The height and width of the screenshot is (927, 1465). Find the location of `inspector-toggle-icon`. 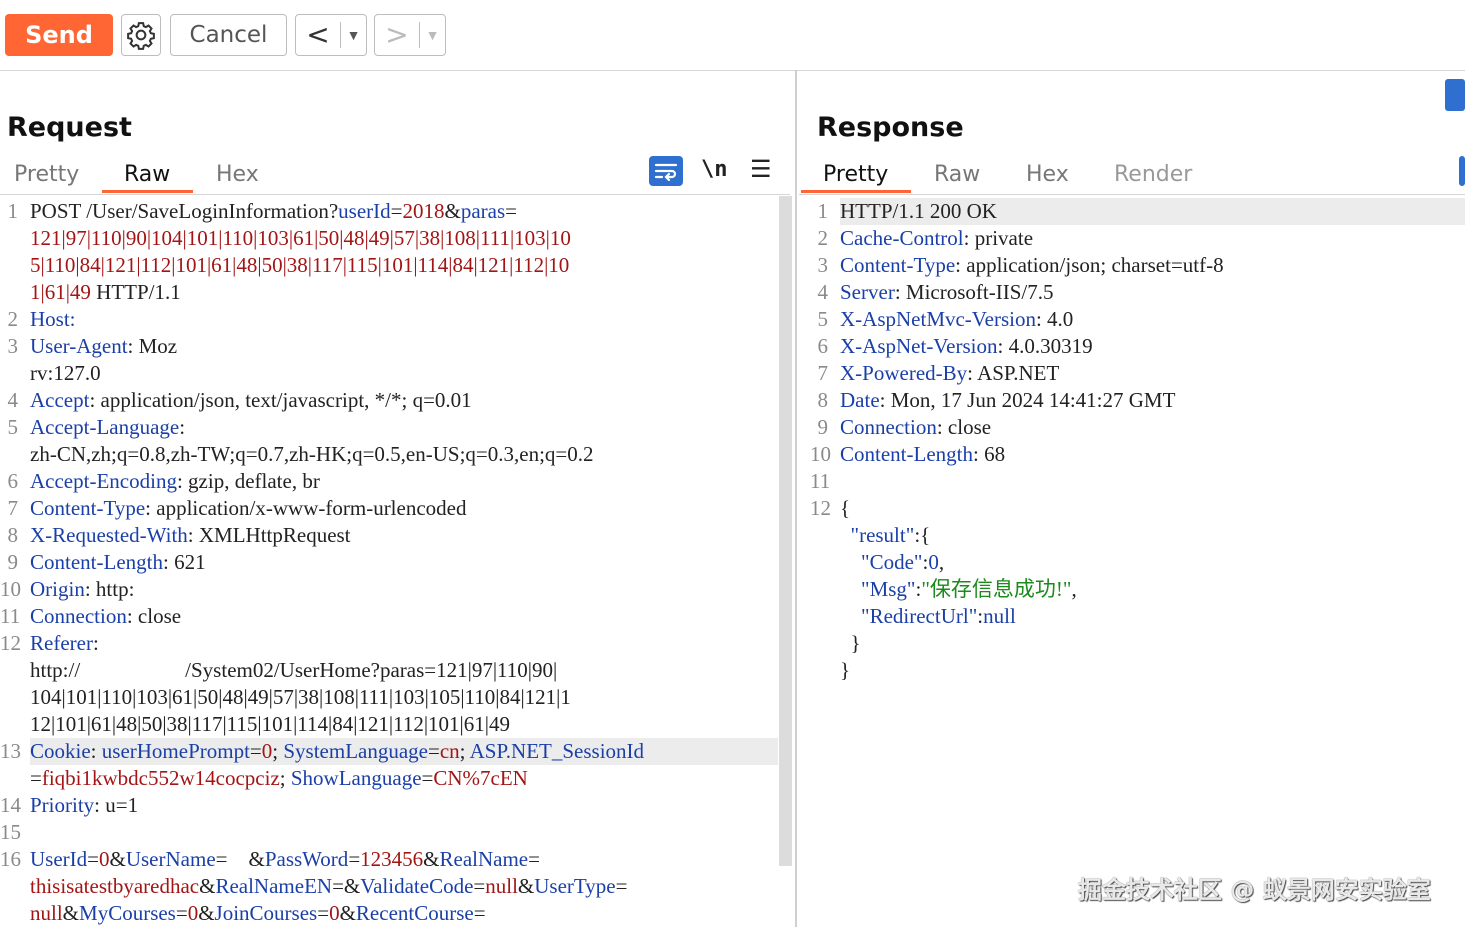

inspector-toggle-icon is located at coordinates (1455, 95).